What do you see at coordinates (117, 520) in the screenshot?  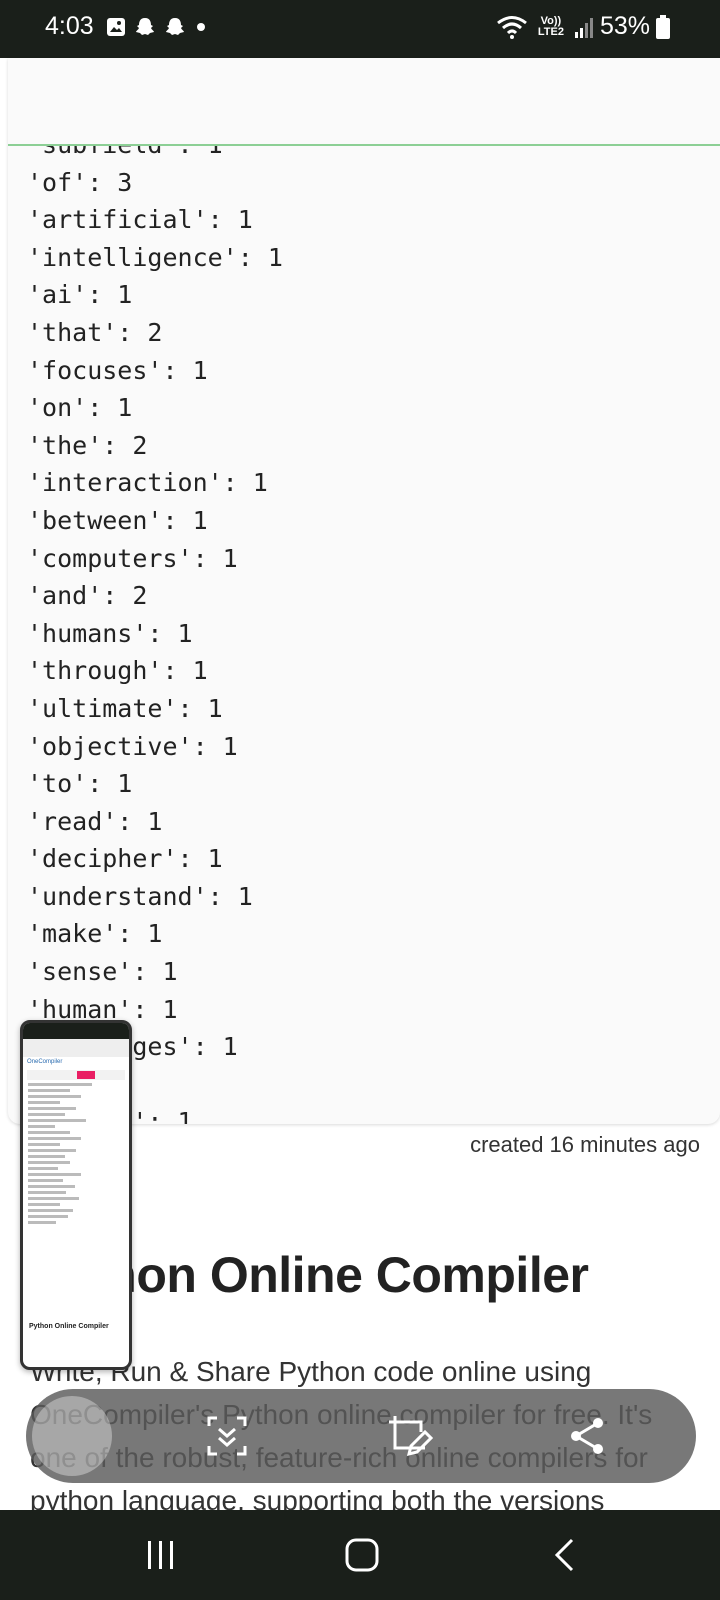 I see `output-line: 'between': 1` at bounding box center [117, 520].